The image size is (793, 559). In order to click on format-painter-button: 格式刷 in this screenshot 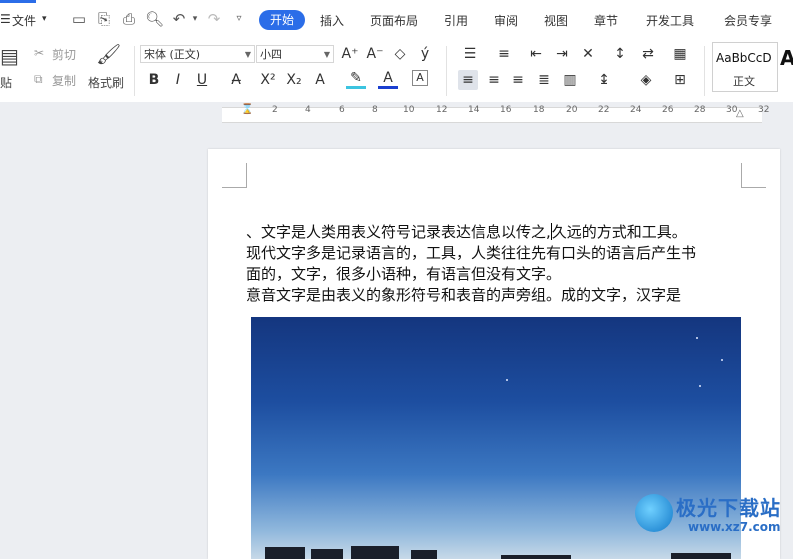, I will do `click(106, 82)`.